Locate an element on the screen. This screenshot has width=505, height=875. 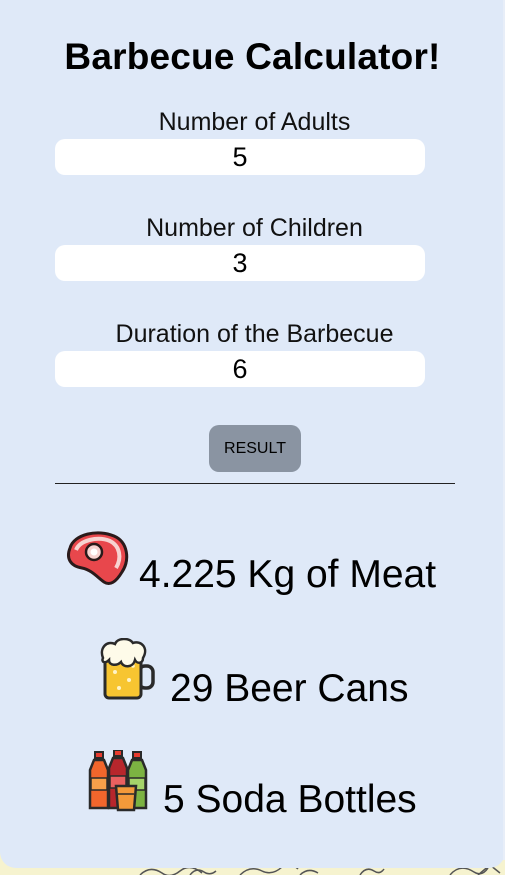
children-input is located at coordinates (240, 263).